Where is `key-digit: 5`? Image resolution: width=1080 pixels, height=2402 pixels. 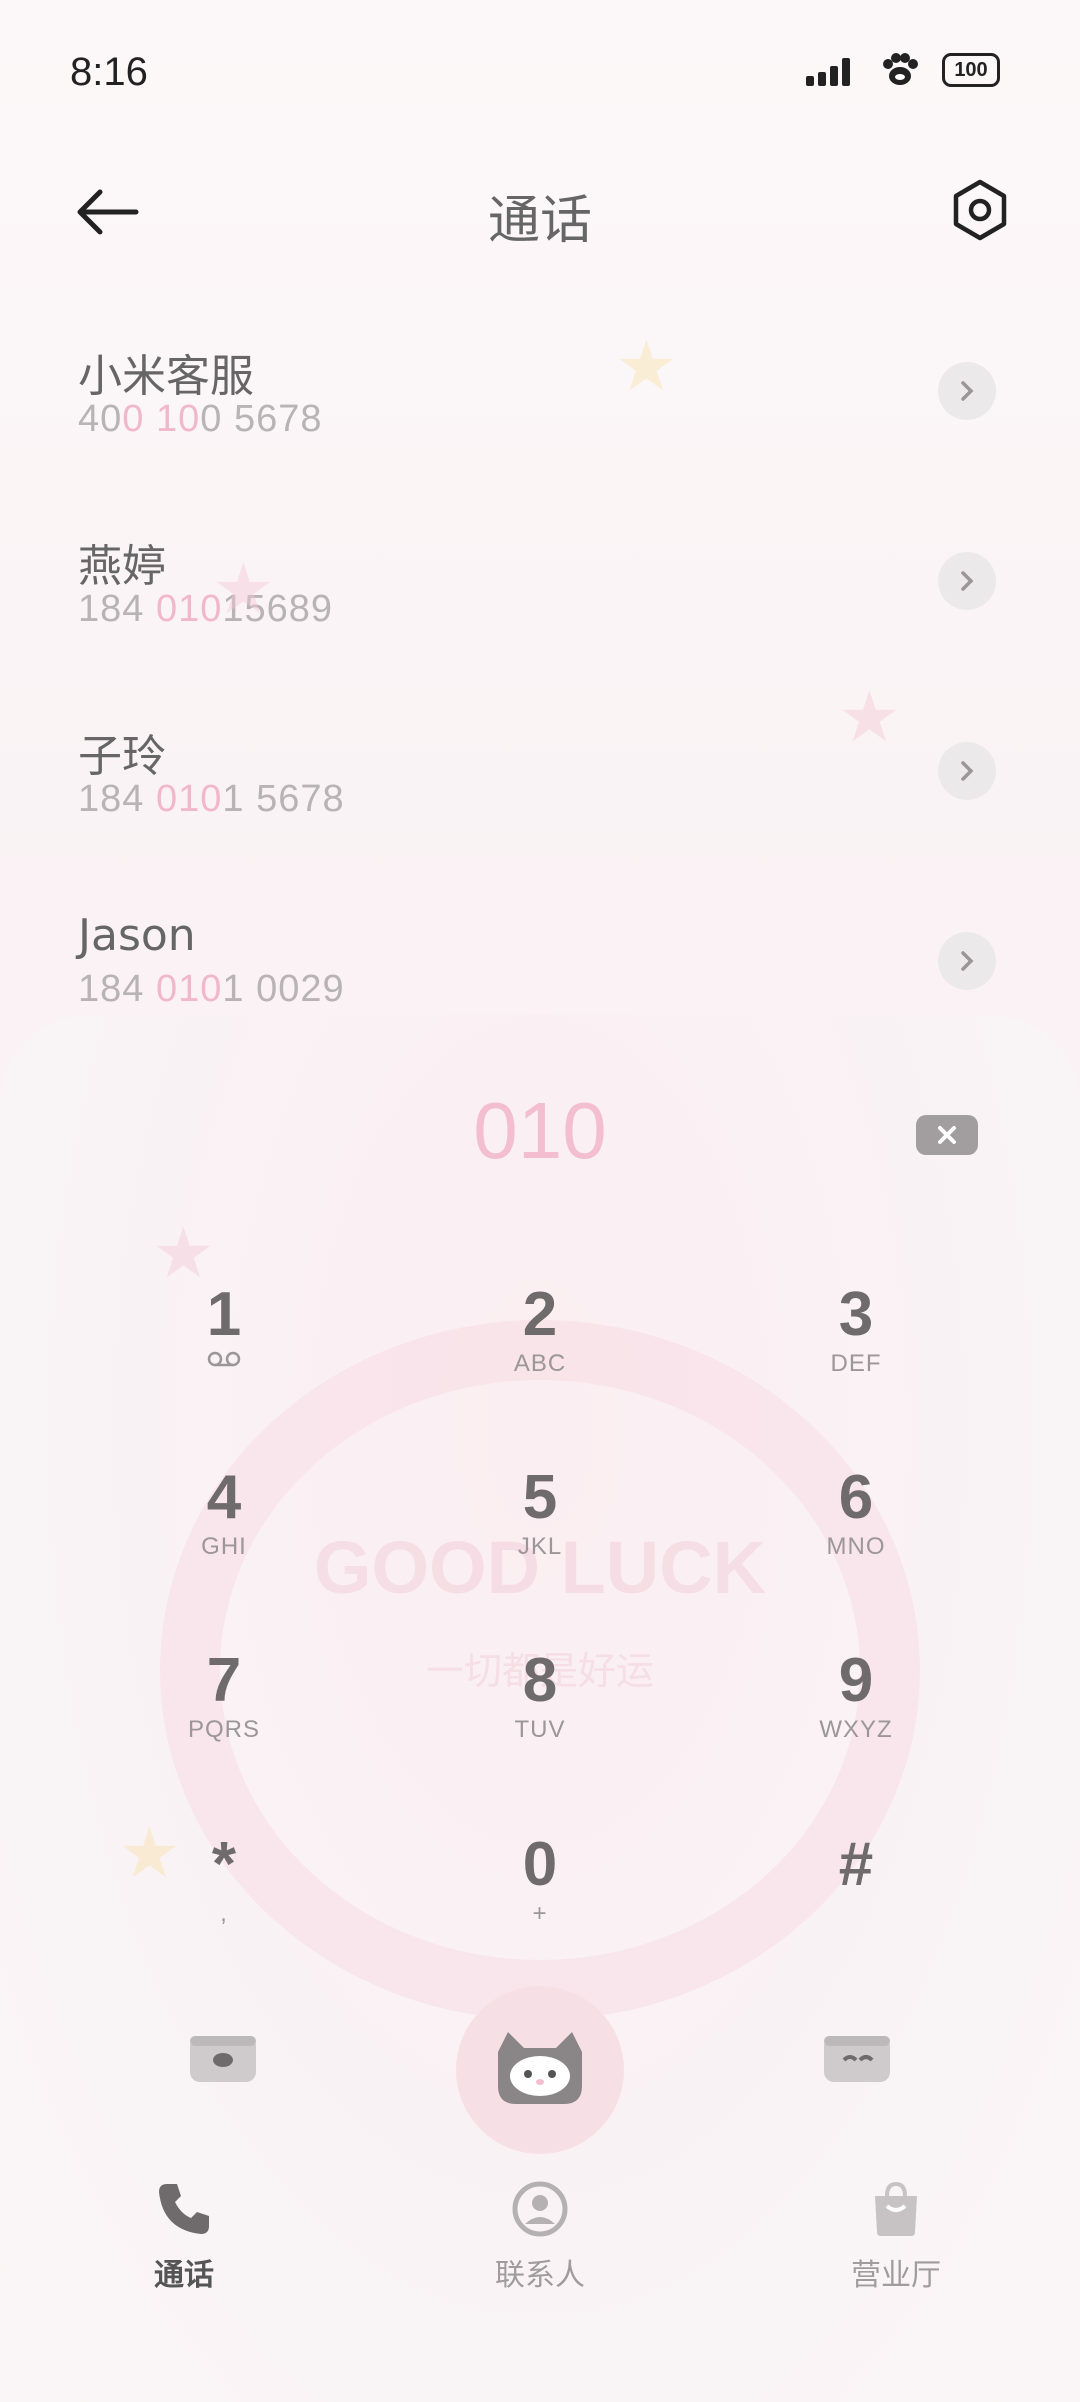 key-digit: 5 is located at coordinates (540, 1497).